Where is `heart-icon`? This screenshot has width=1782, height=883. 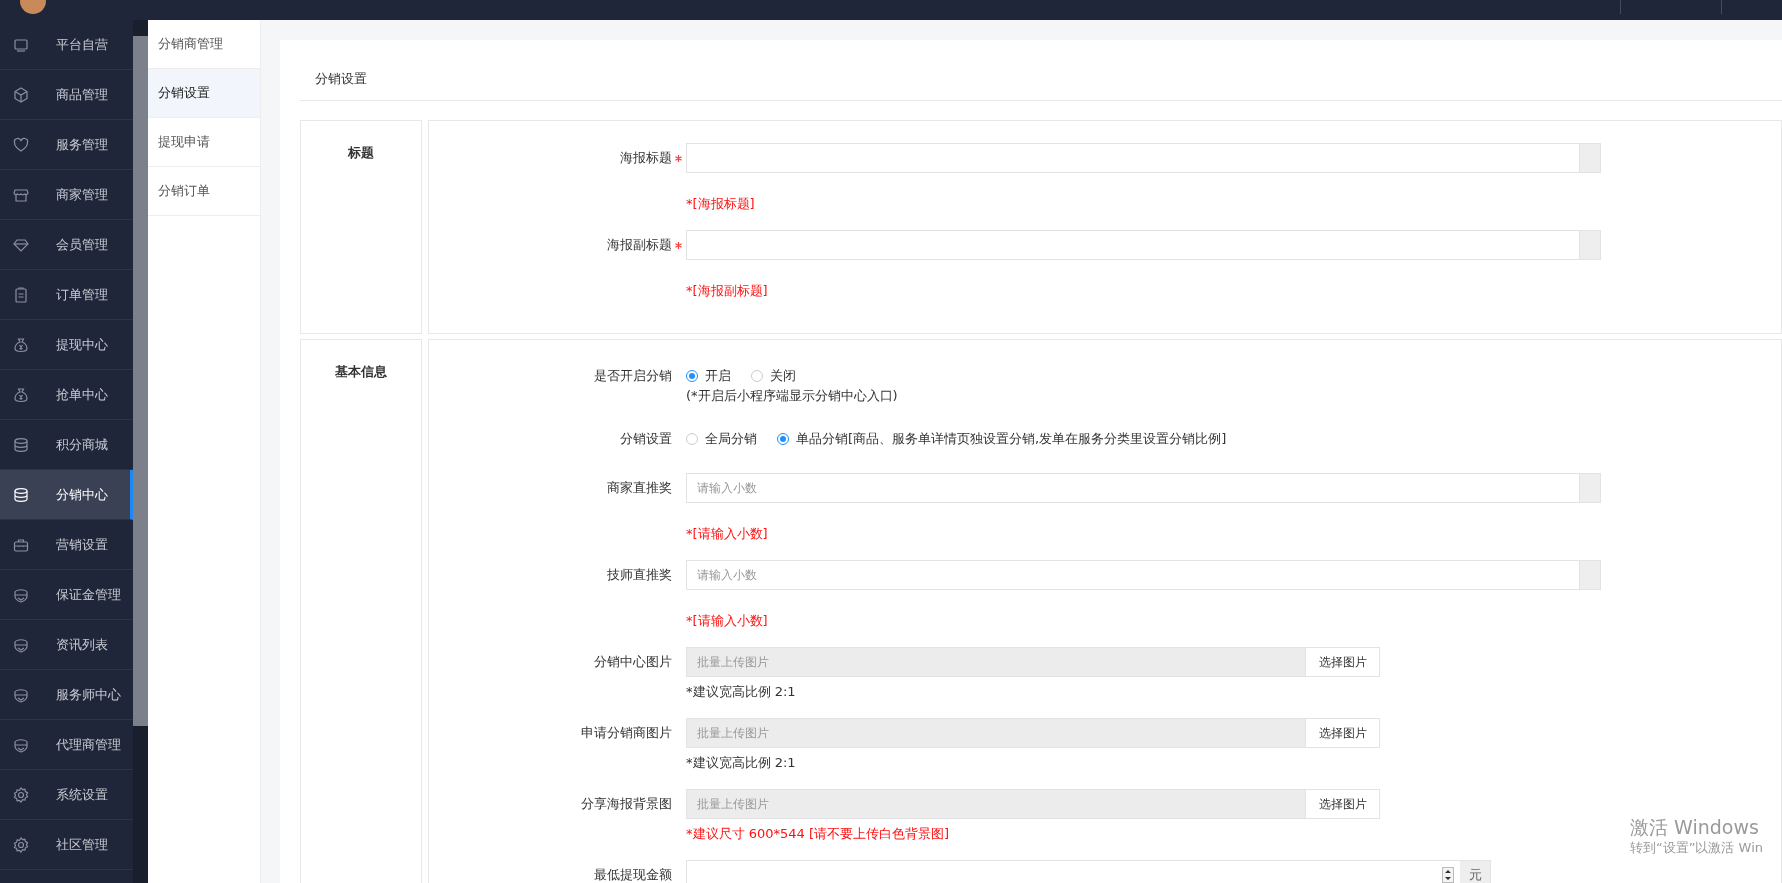 heart-icon is located at coordinates (21, 144).